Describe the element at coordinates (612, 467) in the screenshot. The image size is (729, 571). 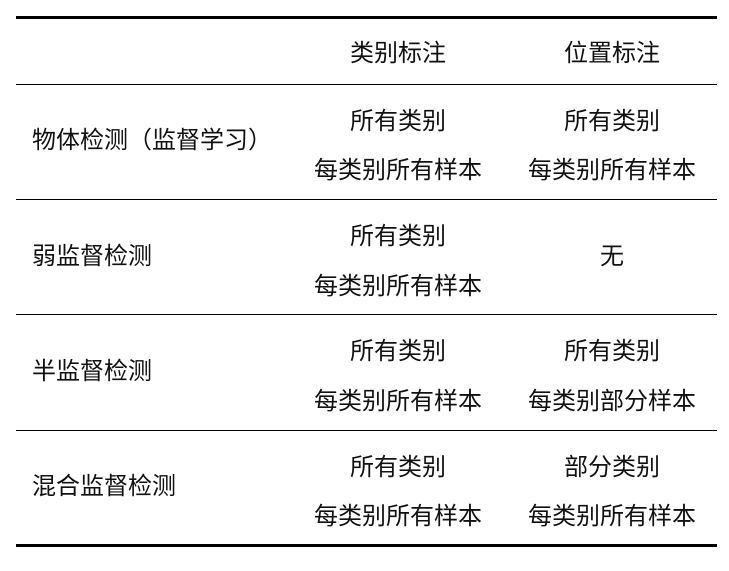
I see `position-line: 部分类别` at that location.